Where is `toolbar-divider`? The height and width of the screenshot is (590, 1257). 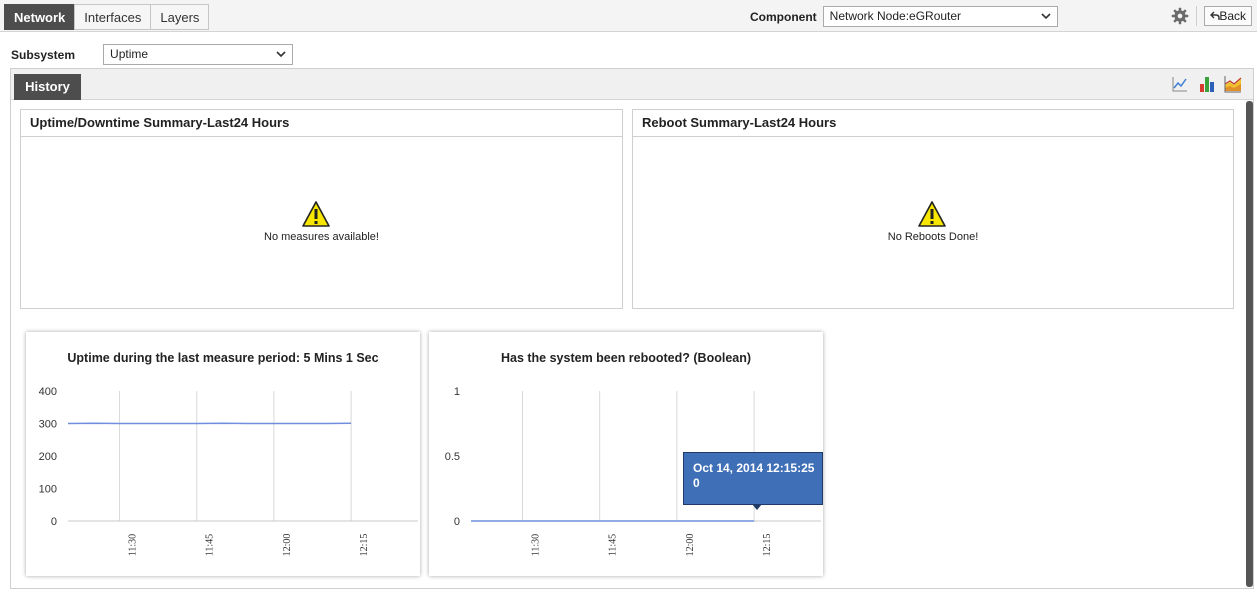
toolbar-divider is located at coordinates (1196, 16).